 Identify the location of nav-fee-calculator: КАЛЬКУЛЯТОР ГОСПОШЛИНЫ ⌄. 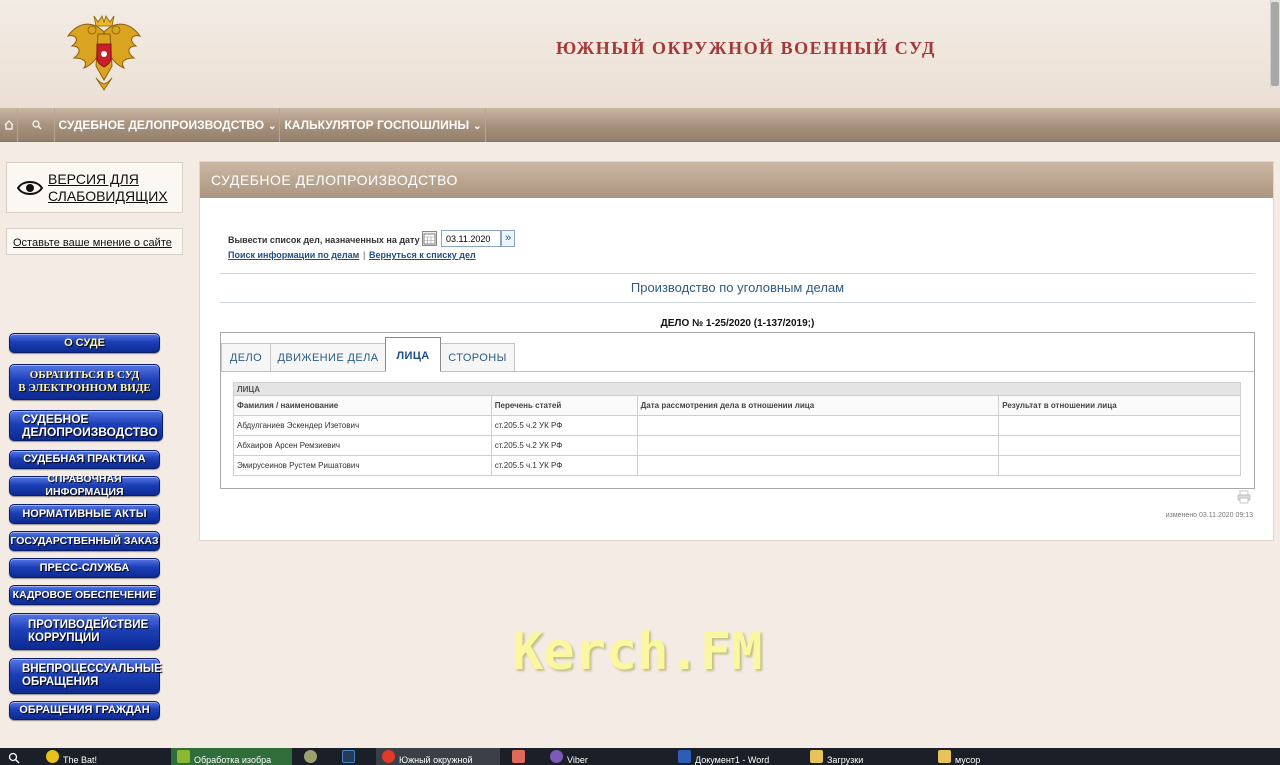
(383, 125).